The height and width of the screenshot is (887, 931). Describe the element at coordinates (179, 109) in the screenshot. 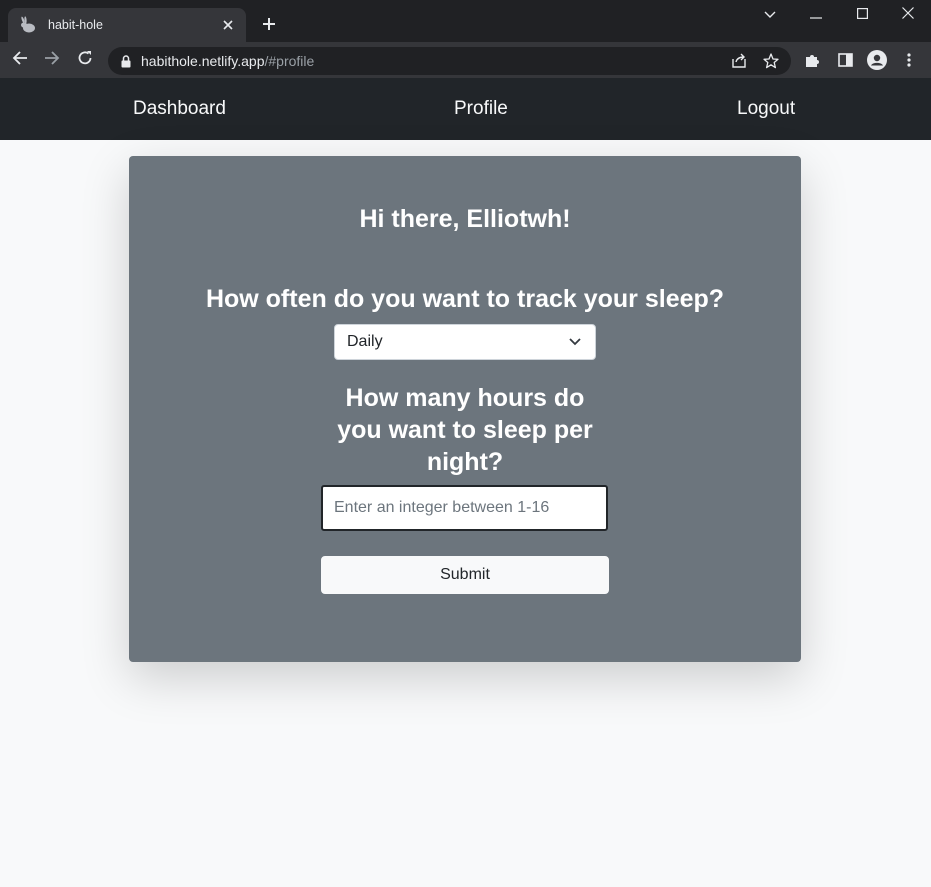

I see `nav-link-dashboard: Dashboard` at that location.